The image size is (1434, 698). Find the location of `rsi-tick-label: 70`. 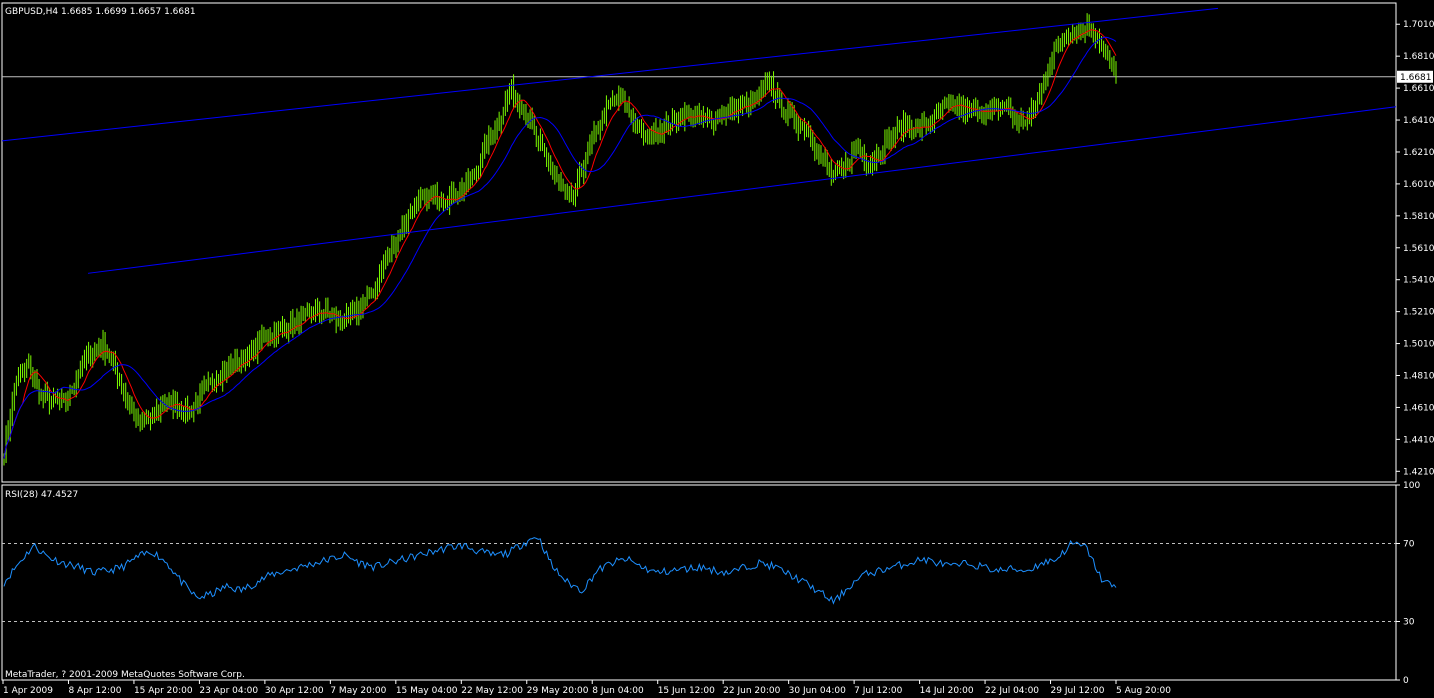

rsi-tick-label: 70 is located at coordinates (1409, 545).